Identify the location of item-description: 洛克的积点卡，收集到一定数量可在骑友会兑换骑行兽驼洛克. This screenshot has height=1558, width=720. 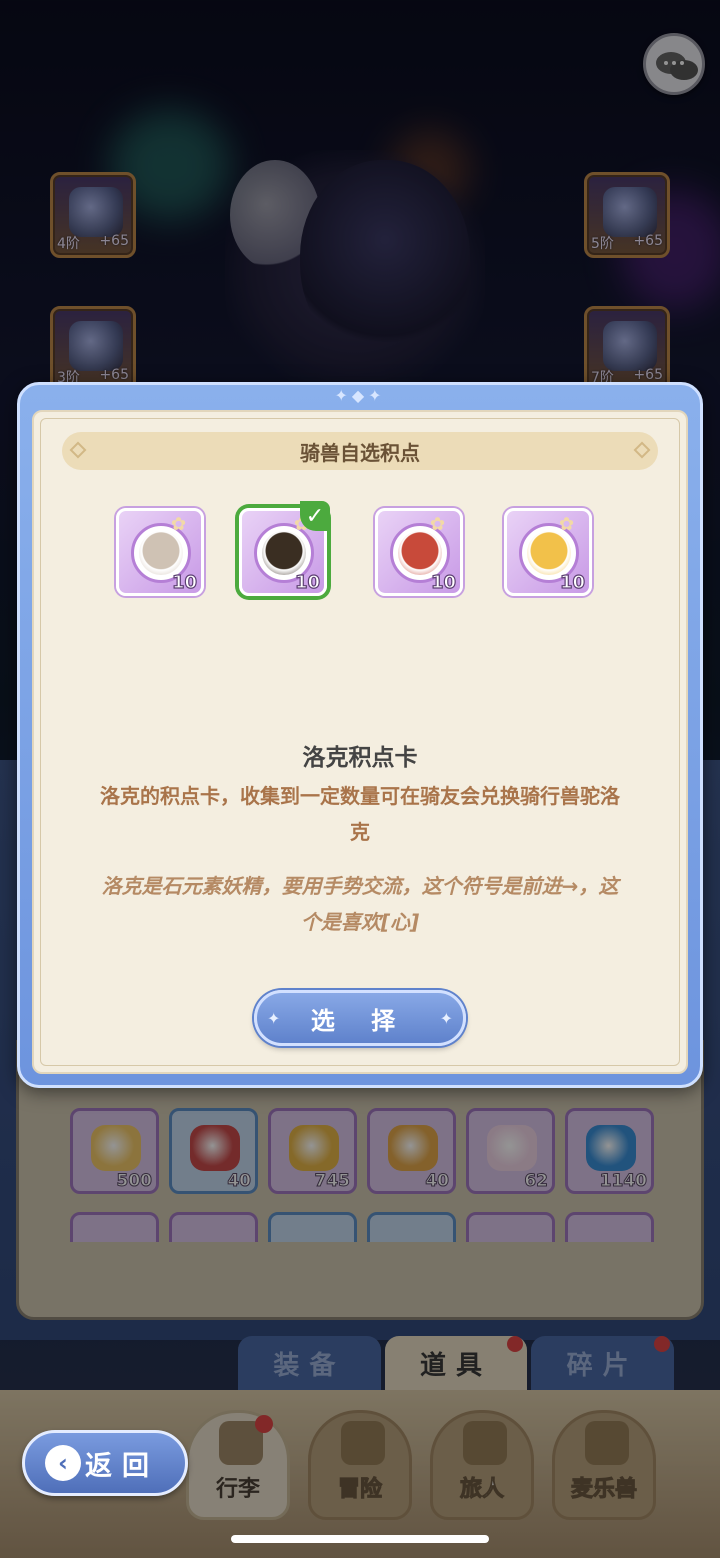
(360, 814).